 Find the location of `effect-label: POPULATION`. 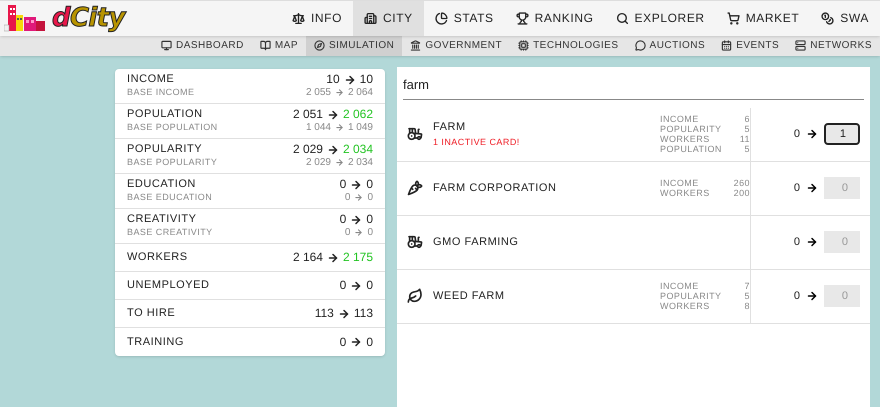

effect-label: POPULATION is located at coordinates (691, 149).